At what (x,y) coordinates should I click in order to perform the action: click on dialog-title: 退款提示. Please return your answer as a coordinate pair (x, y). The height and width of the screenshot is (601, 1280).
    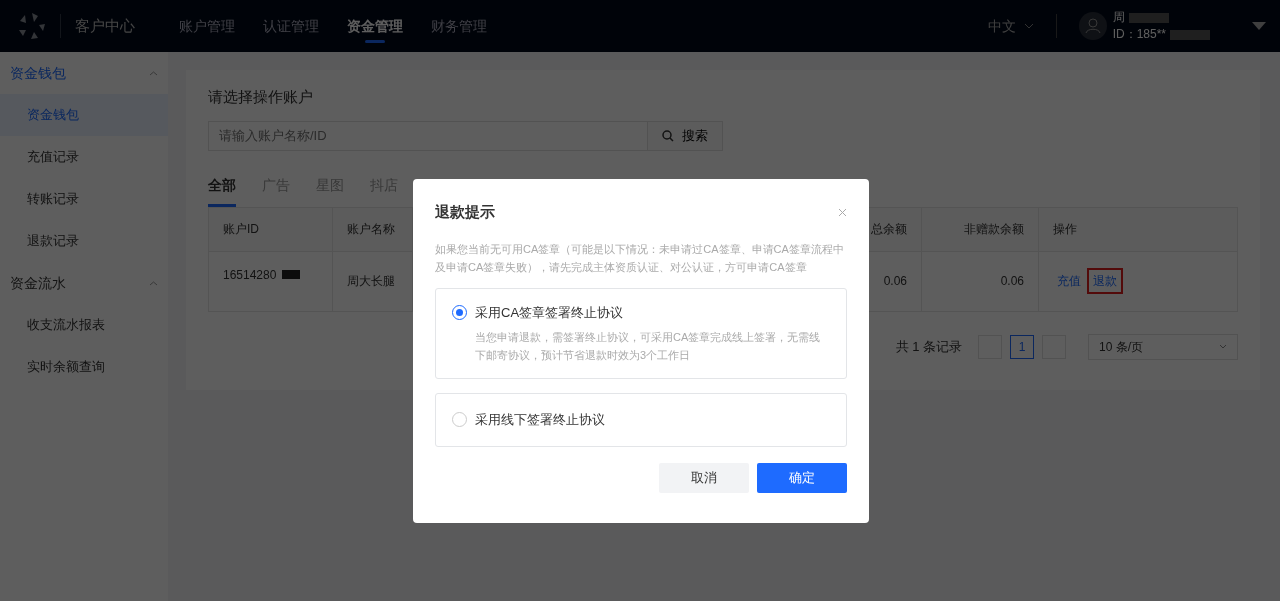
    Looking at the image, I should click on (465, 212).